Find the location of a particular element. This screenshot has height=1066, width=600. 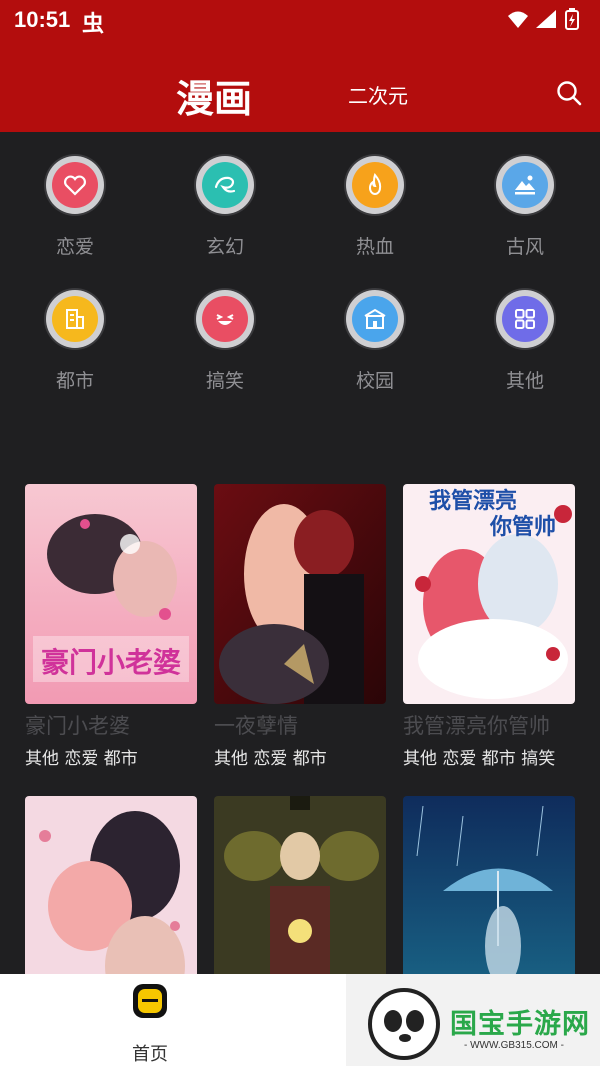

category-label: 热血 is located at coordinates (374, 247).